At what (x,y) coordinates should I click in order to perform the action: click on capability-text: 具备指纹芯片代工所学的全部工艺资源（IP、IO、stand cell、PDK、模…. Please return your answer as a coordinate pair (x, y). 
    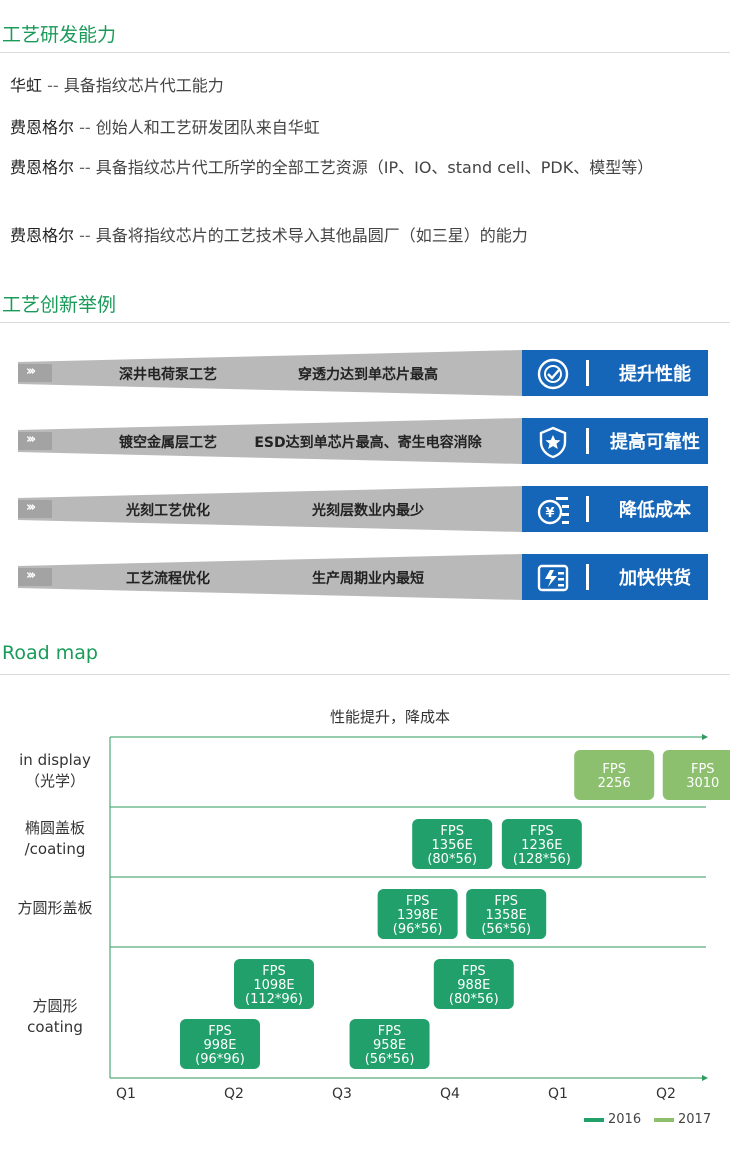
    Looking at the image, I should click on (374, 167).